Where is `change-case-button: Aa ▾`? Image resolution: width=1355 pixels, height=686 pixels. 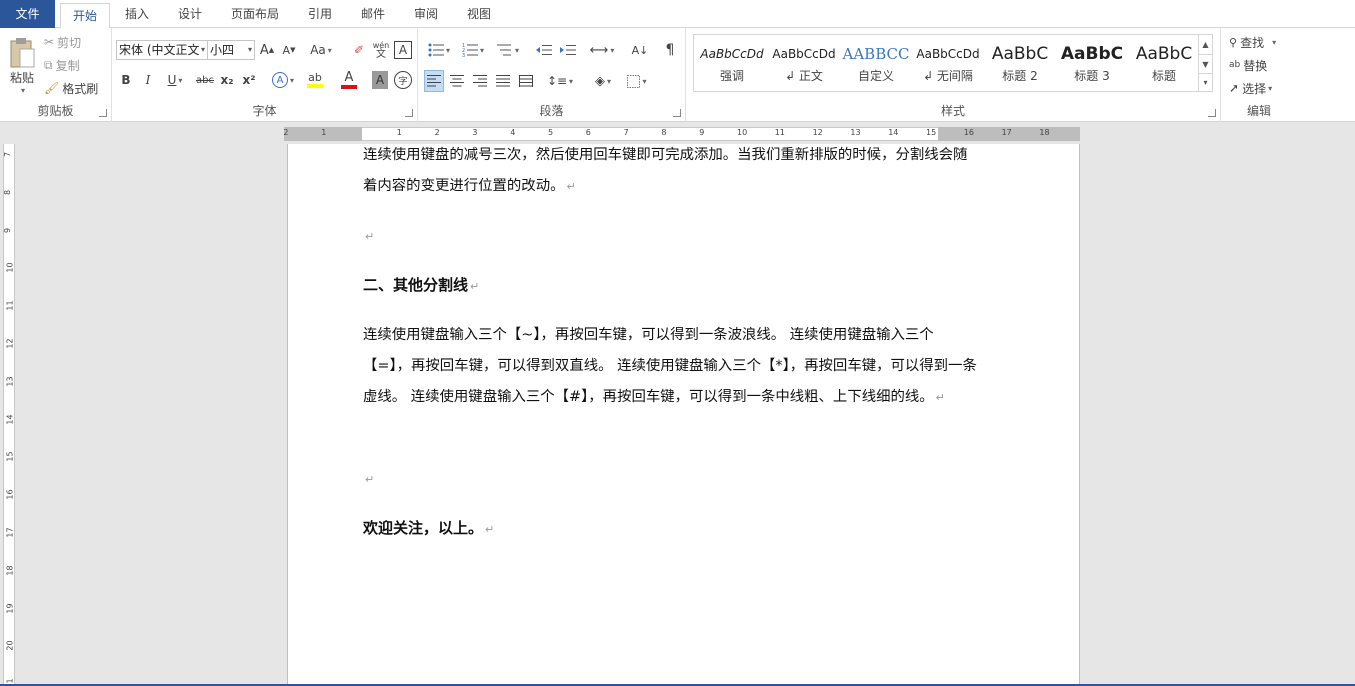 change-case-button: Aa ▾ is located at coordinates (321, 50).